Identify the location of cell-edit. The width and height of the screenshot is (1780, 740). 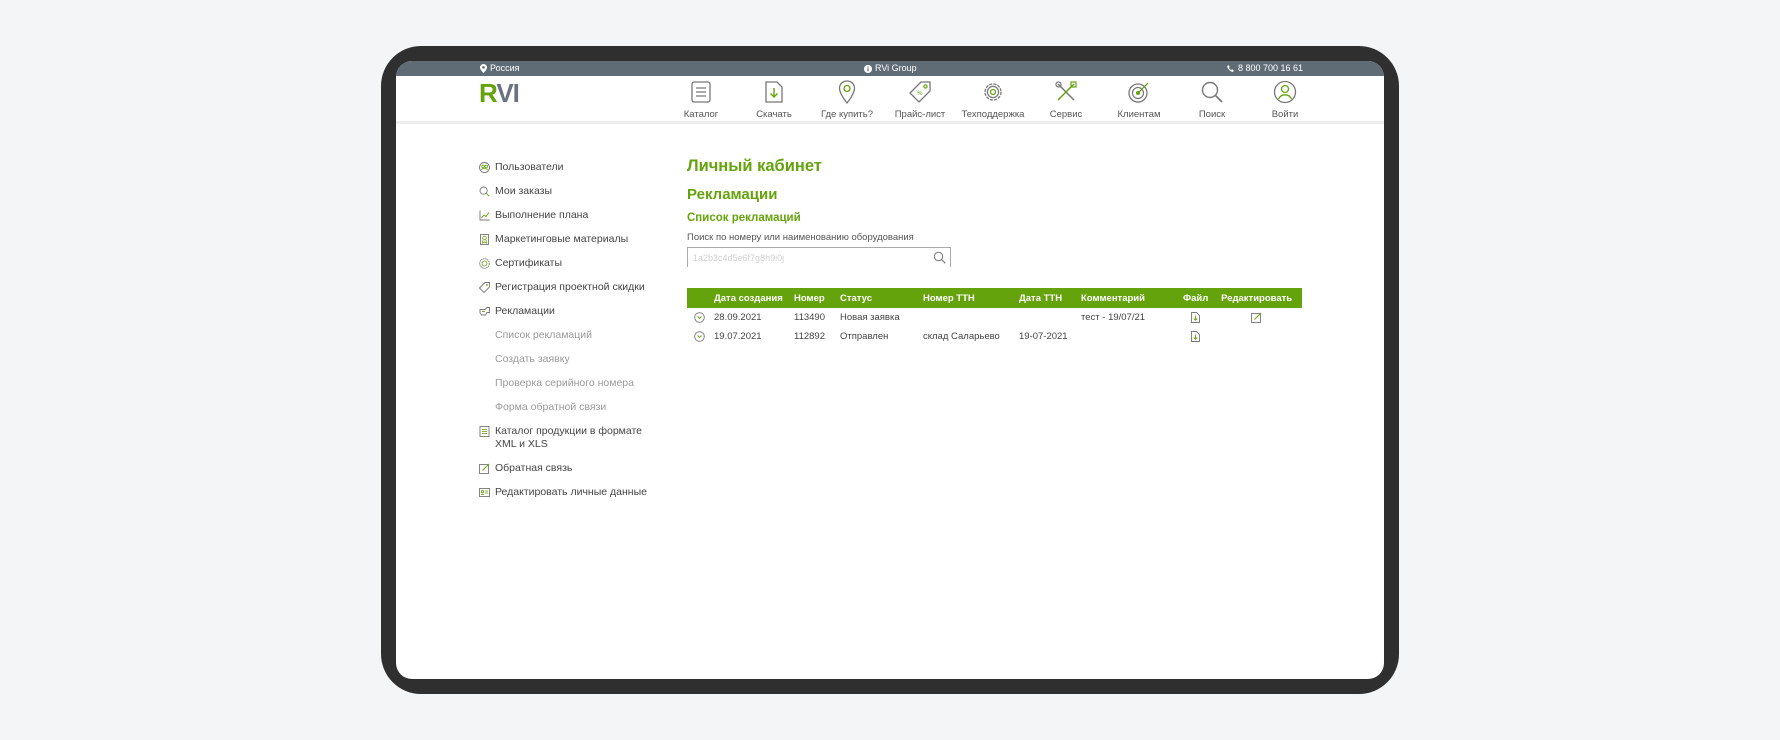
(1256, 317).